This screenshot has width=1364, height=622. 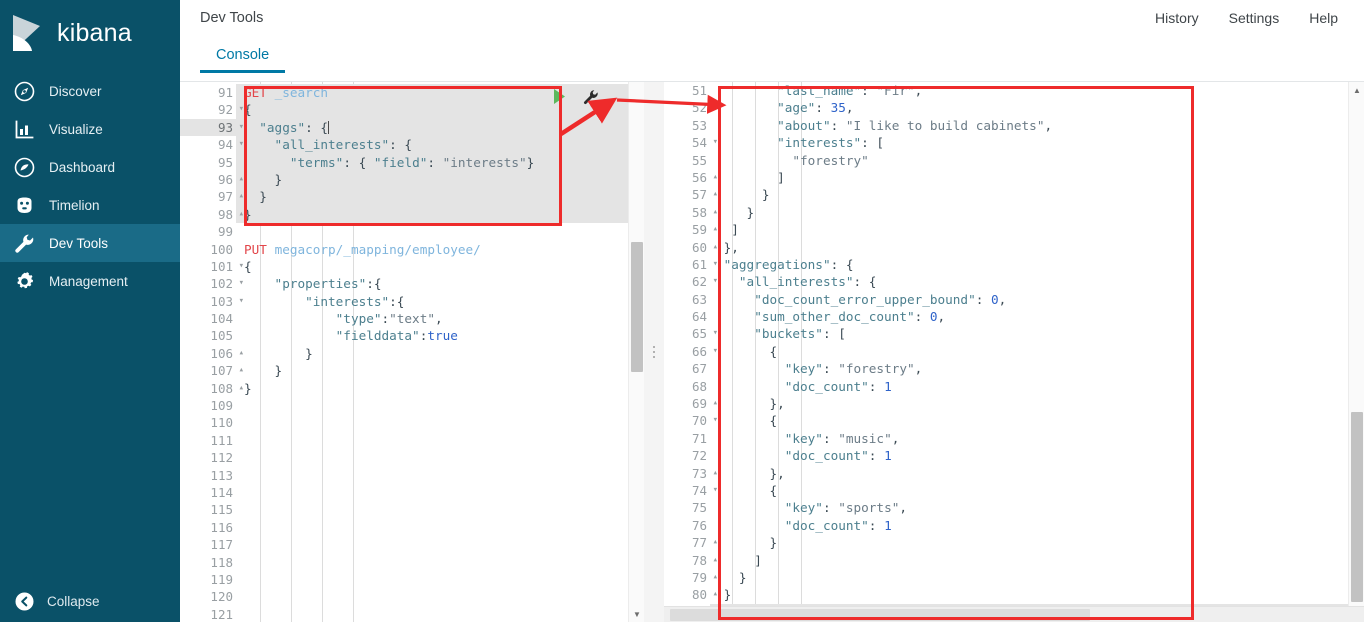 I want to click on top-link-help: Help, so click(x=1323, y=18).